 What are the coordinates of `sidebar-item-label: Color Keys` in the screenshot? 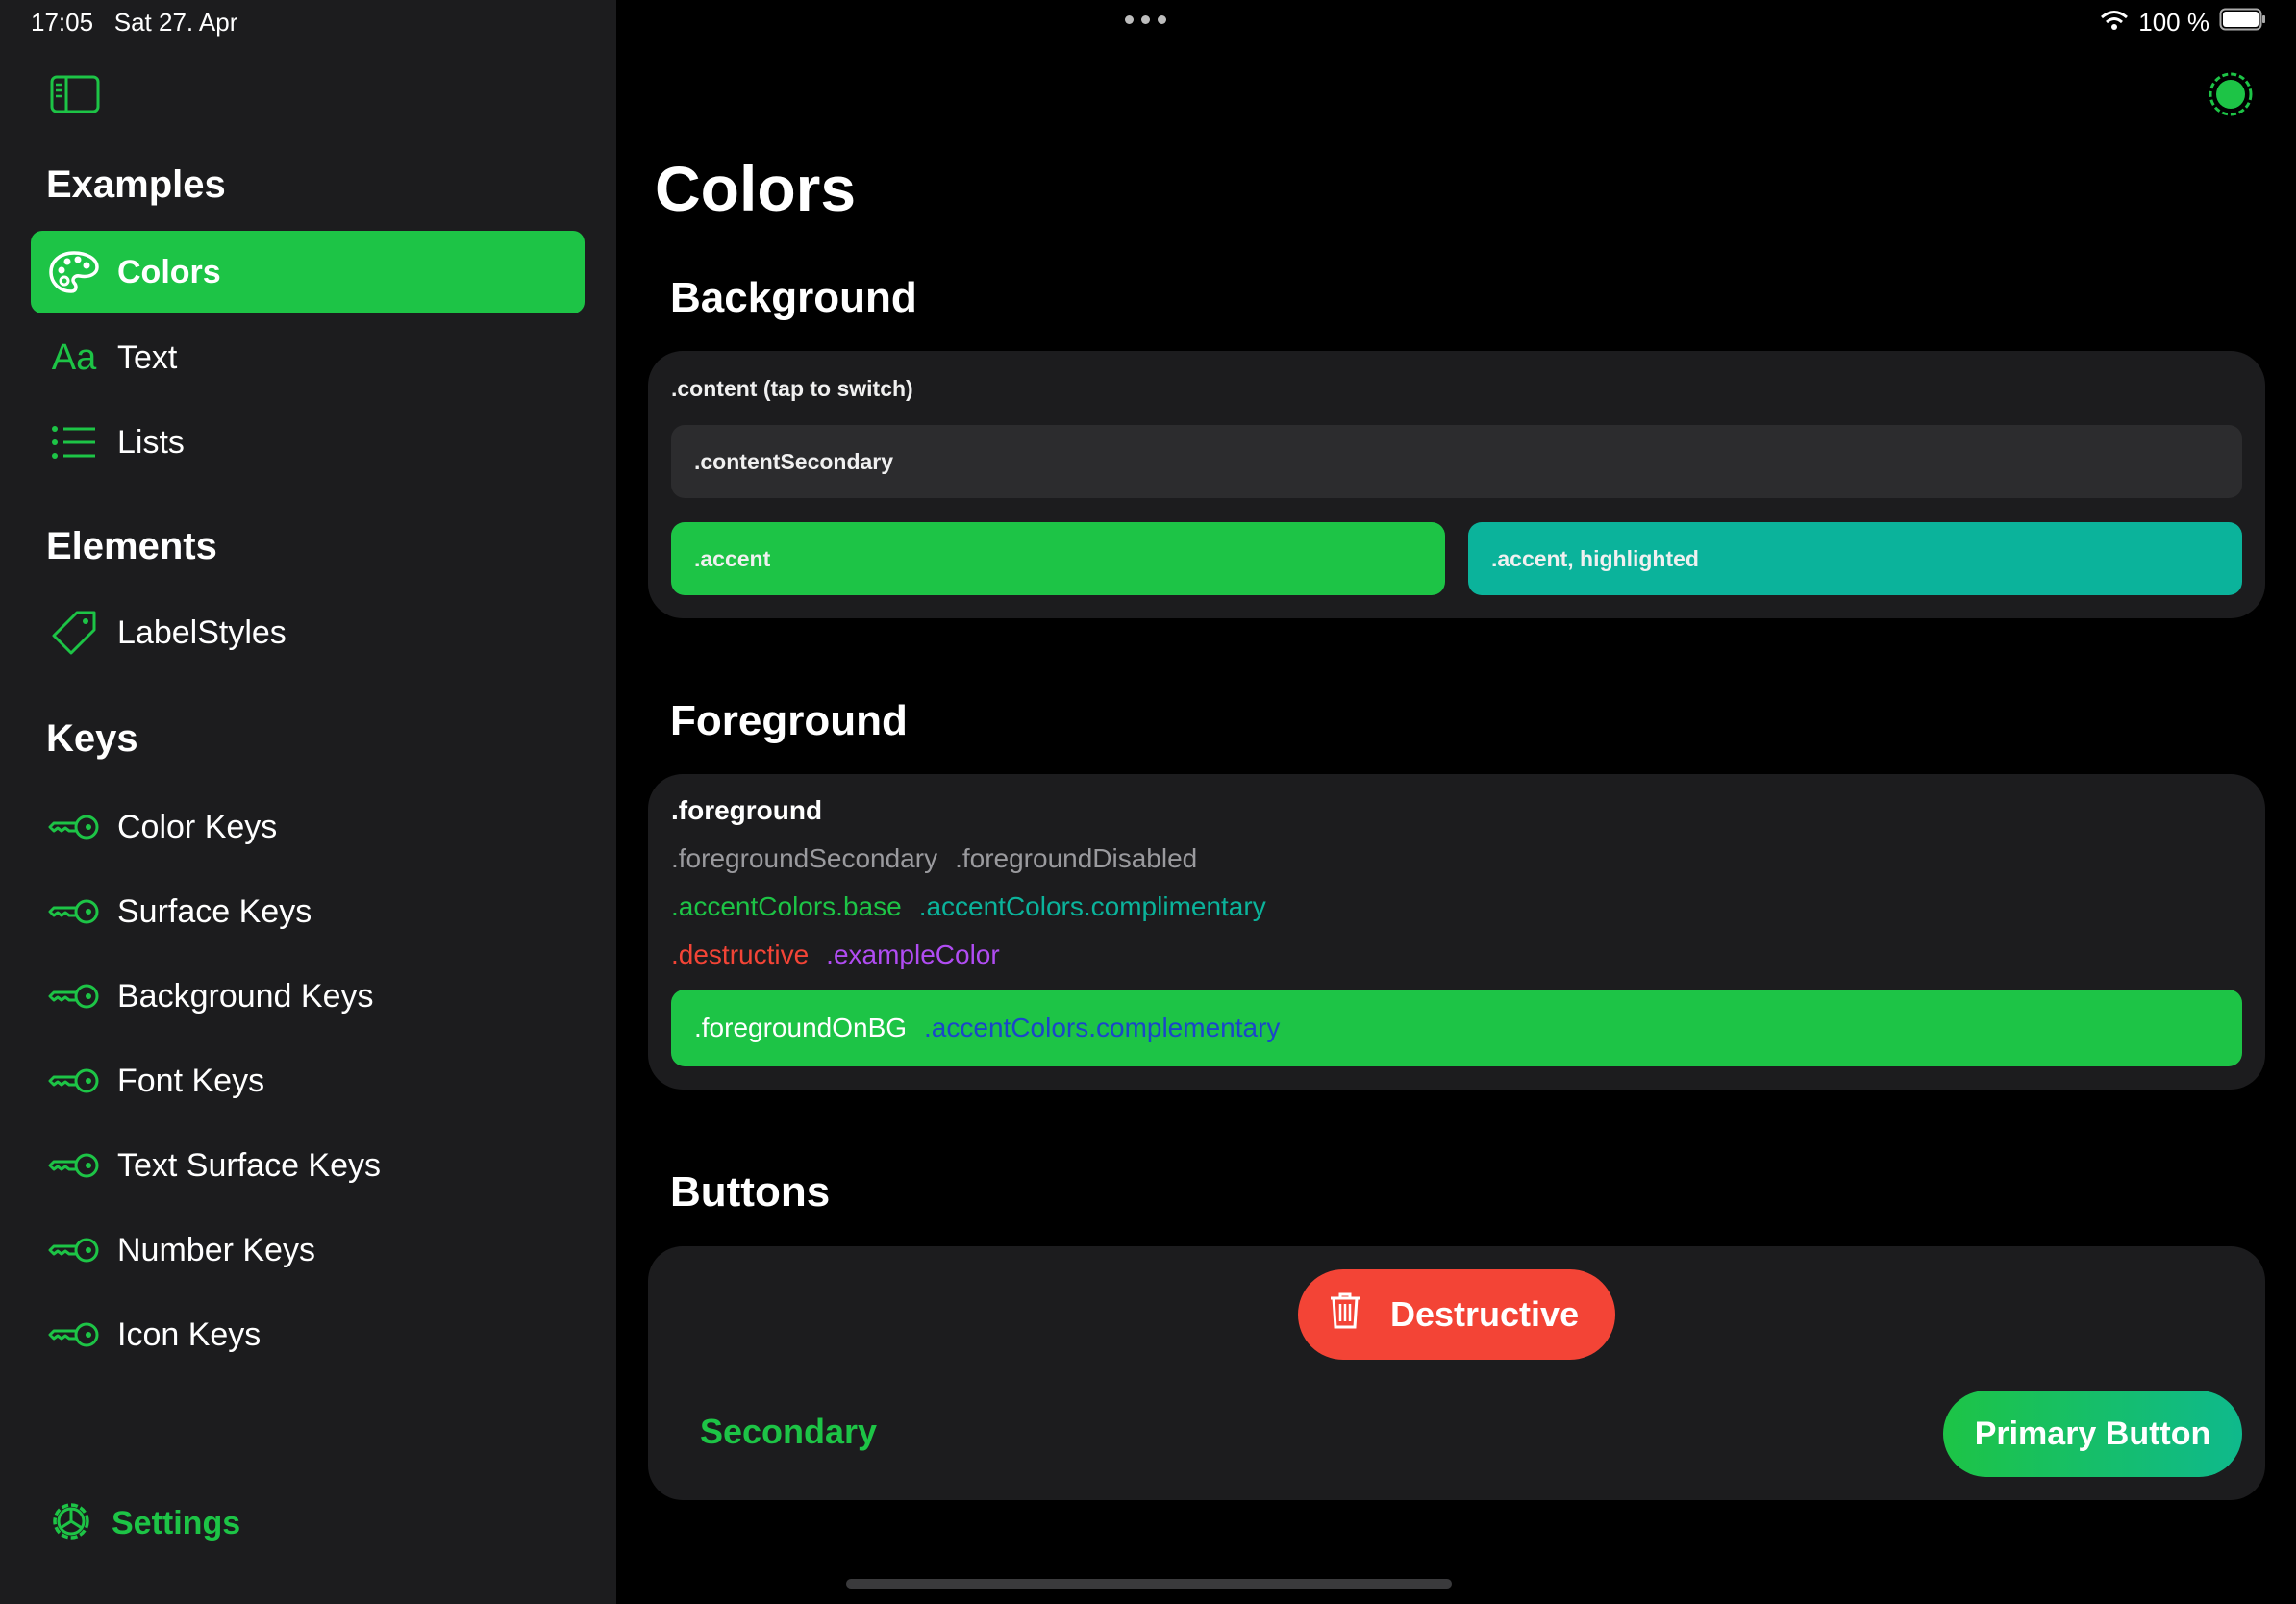 It's located at (197, 826).